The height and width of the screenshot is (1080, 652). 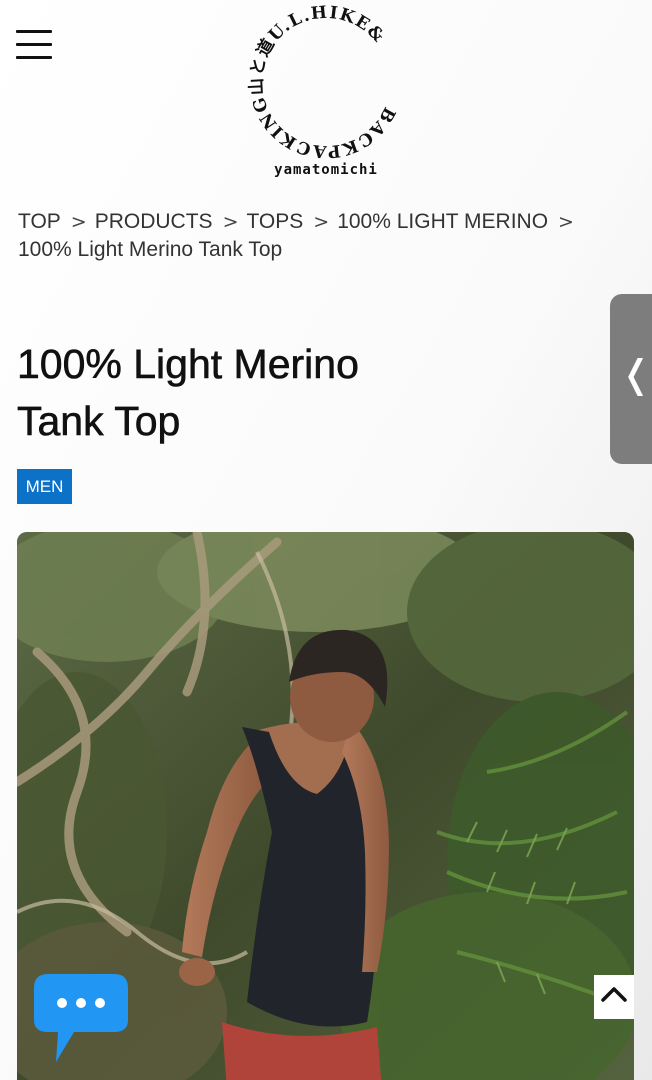 I want to click on logo-wordmark: yamatomichi, so click(x=326, y=170).